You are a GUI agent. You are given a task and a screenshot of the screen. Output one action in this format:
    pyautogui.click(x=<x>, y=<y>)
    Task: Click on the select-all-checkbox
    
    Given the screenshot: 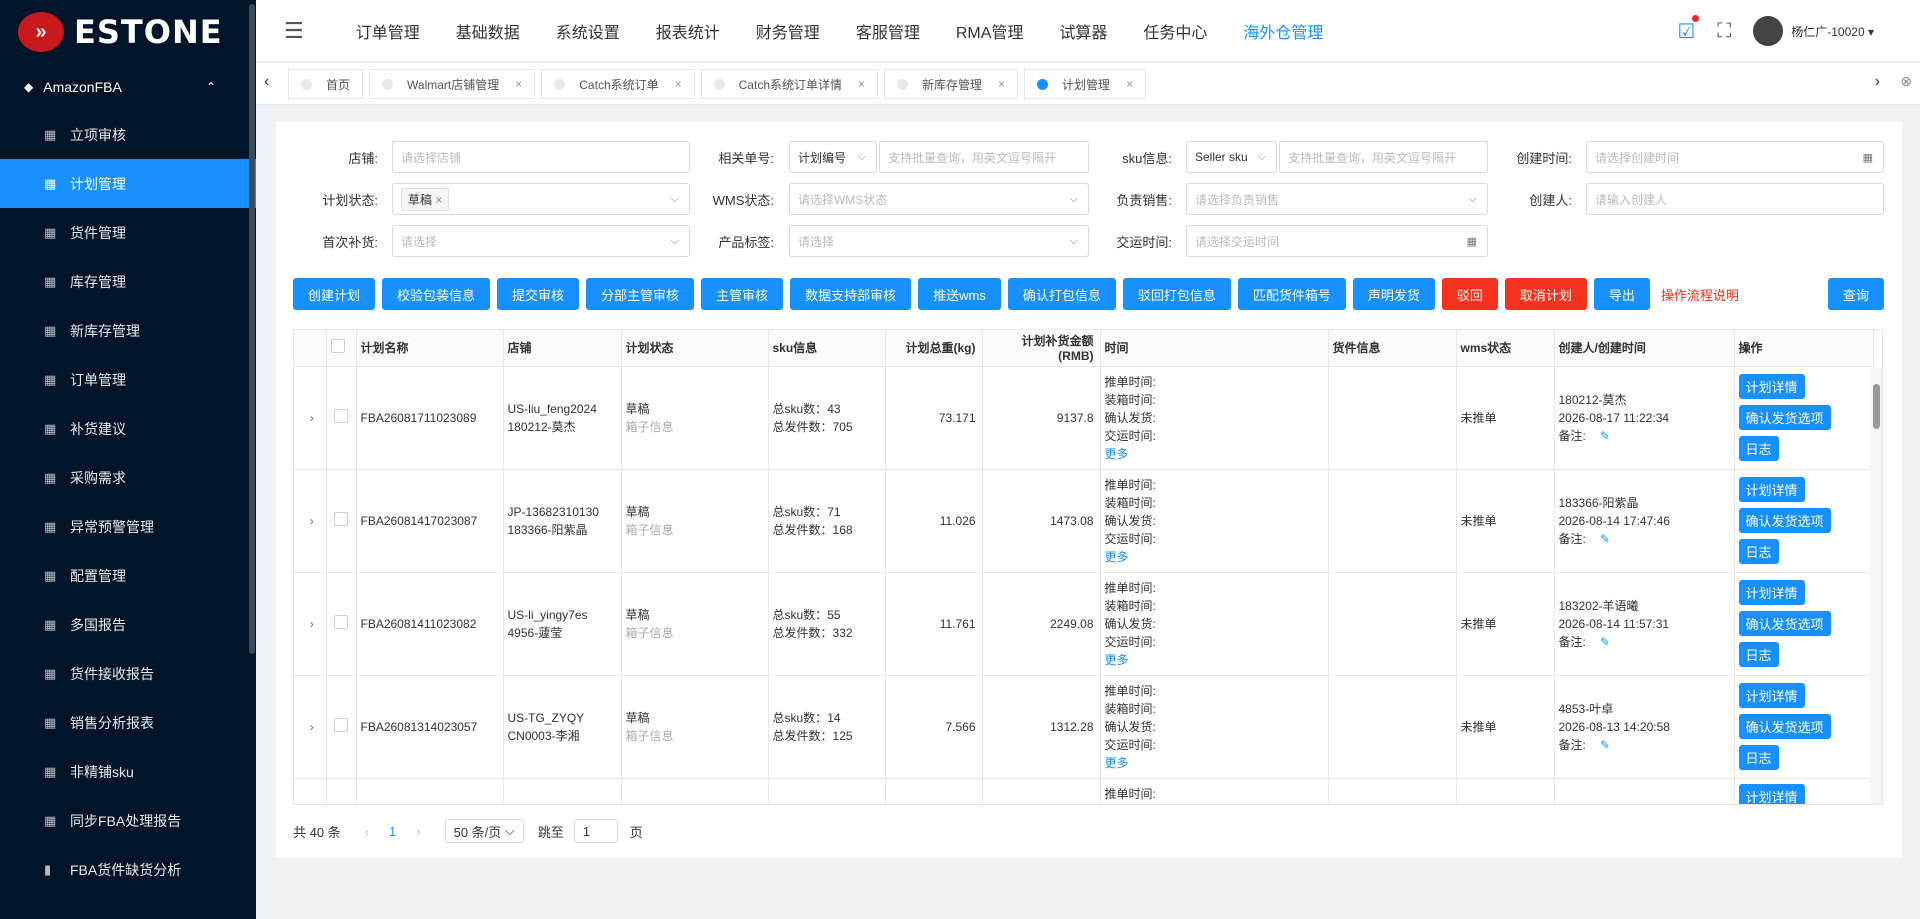 What is the action you would take?
    pyautogui.click(x=337, y=346)
    